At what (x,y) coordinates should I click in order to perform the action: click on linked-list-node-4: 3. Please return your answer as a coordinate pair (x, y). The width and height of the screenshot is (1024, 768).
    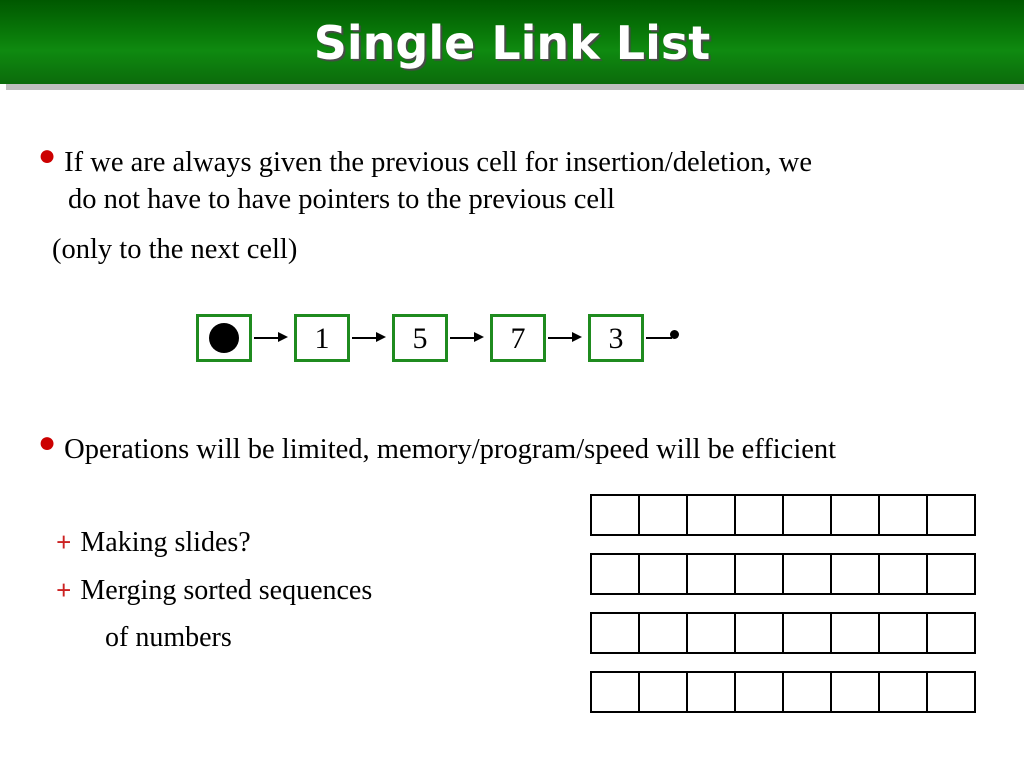
    Looking at the image, I should click on (616, 338).